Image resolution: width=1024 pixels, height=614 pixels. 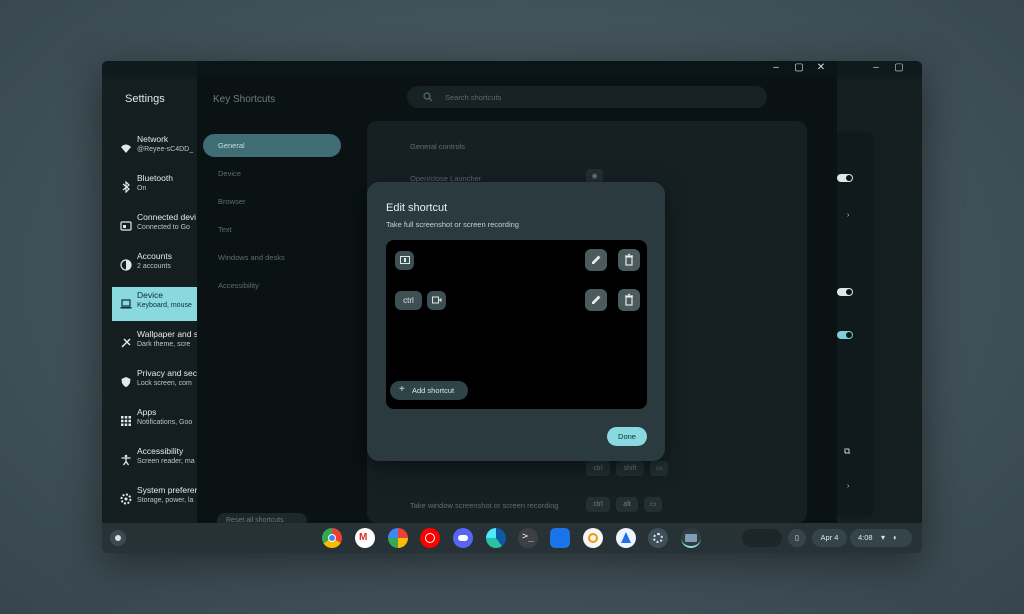 I want to click on clock-time: 4:08, so click(x=865, y=537).